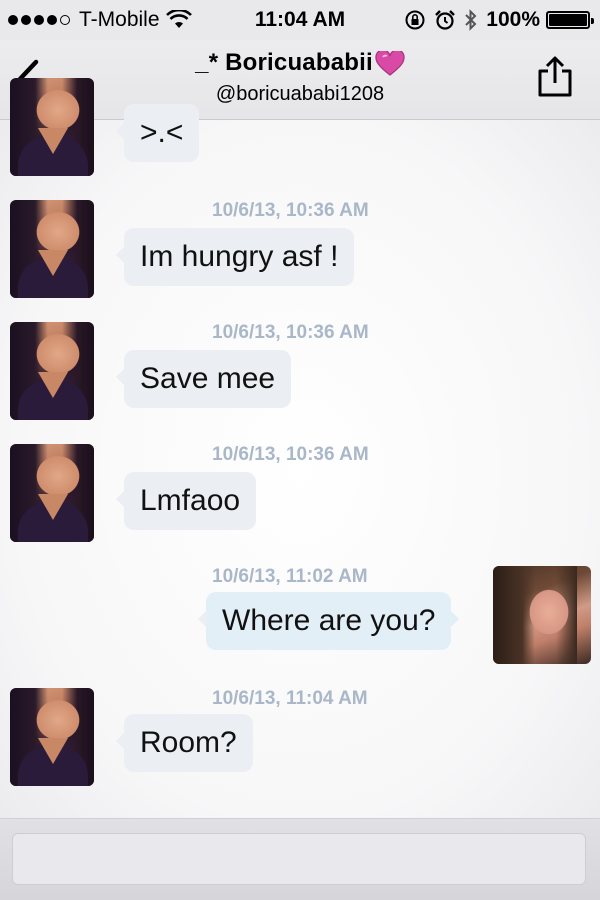  What do you see at coordinates (290, 698) in the screenshot?
I see `message-timestamp: 10/6/13, 11:04 AM` at bounding box center [290, 698].